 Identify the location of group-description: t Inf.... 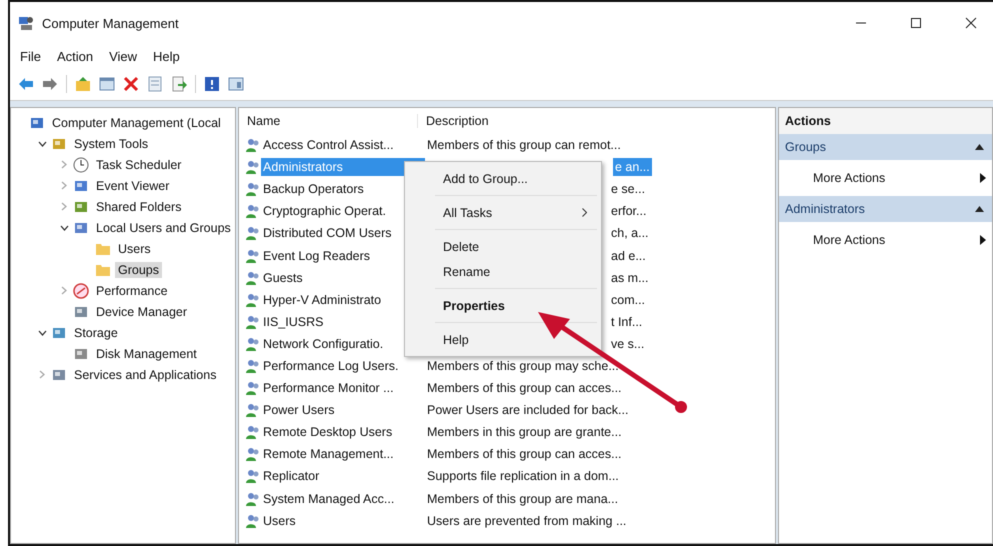
(626, 321).